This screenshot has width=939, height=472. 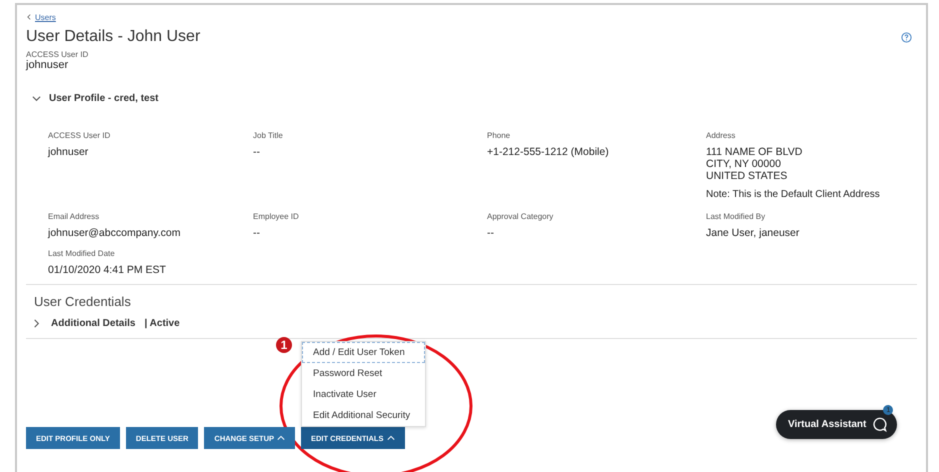 What do you see at coordinates (906, 37) in the screenshot?
I see `help-icon` at bounding box center [906, 37].